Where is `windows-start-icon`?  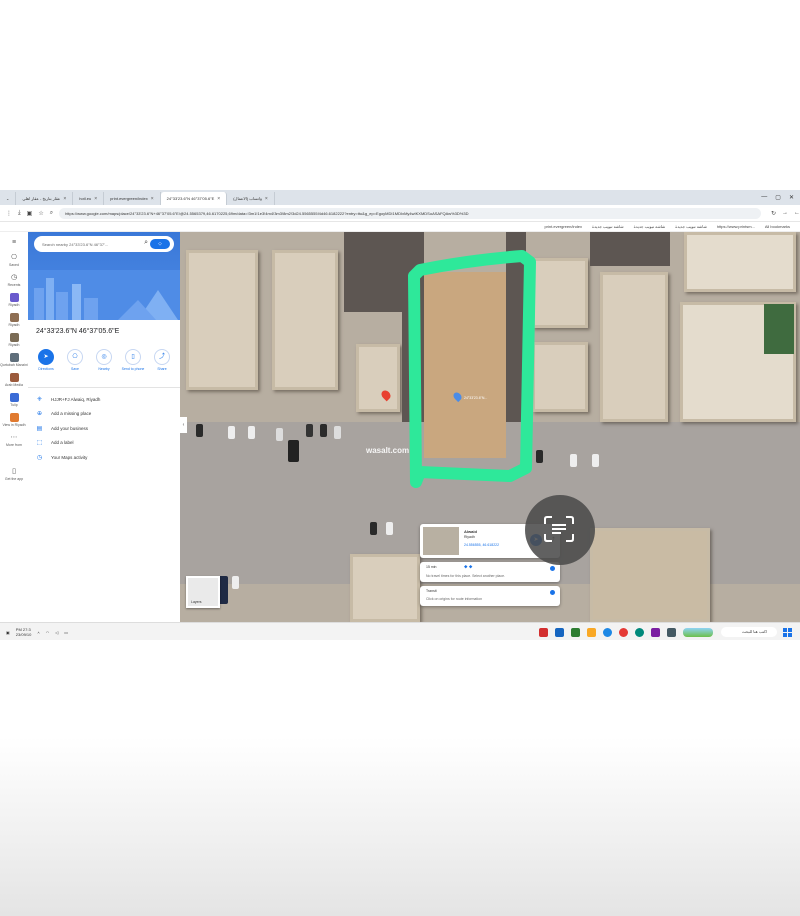 windows-start-icon is located at coordinates (787, 632).